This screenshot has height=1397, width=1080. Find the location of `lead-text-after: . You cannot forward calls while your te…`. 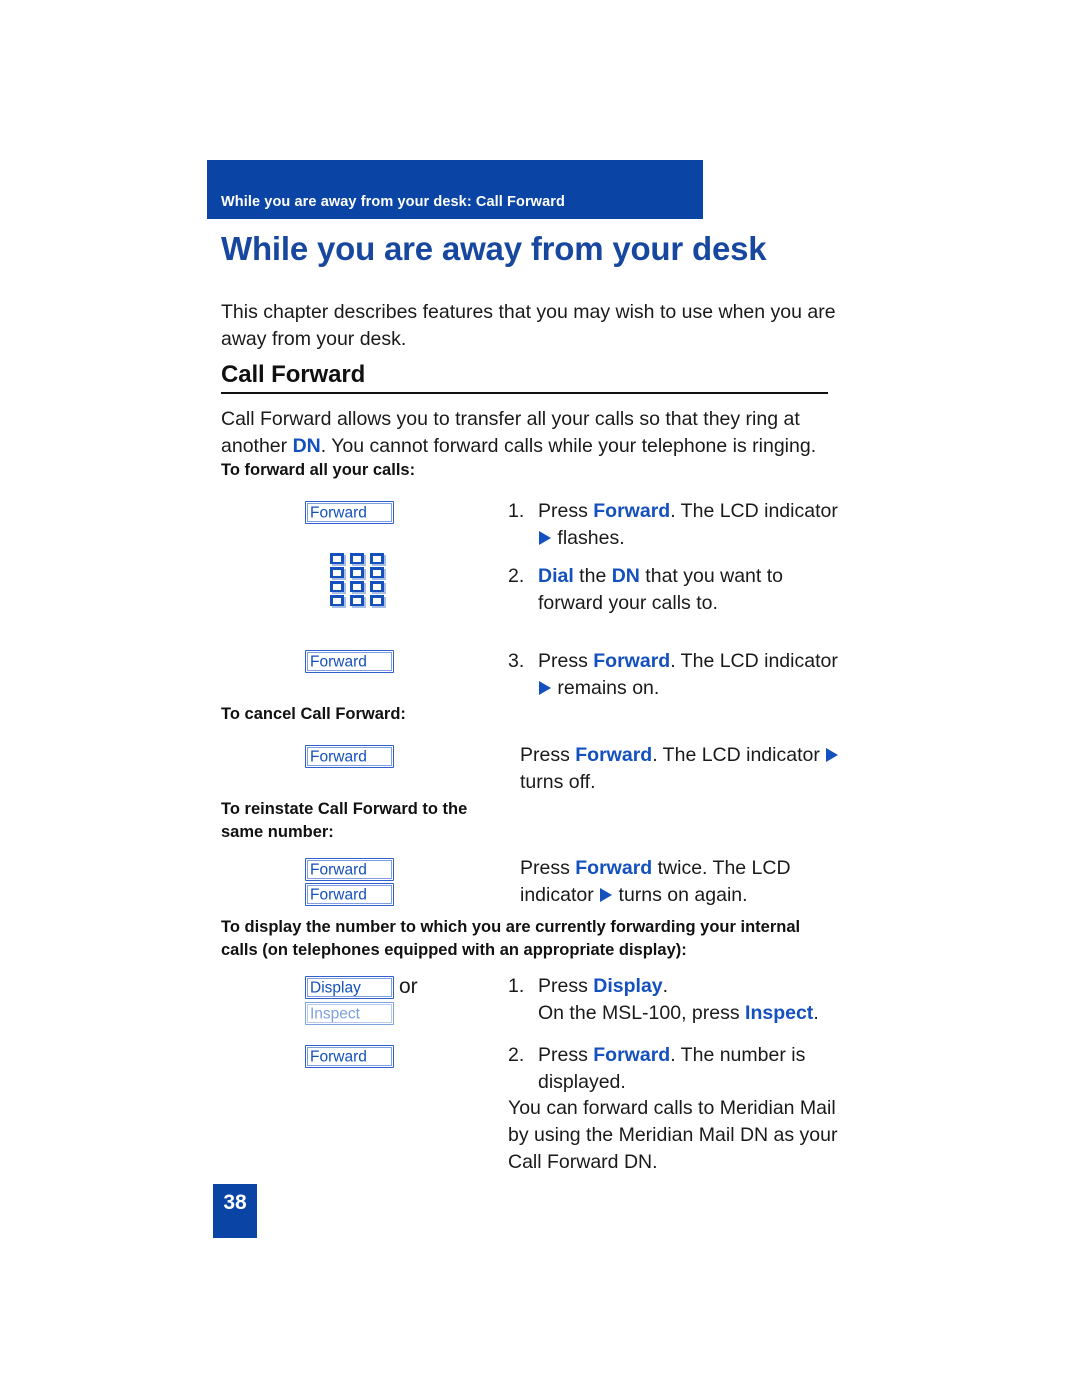

lead-text-after: . You cannot forward calls while your te… is located at coordinates (568, 446).